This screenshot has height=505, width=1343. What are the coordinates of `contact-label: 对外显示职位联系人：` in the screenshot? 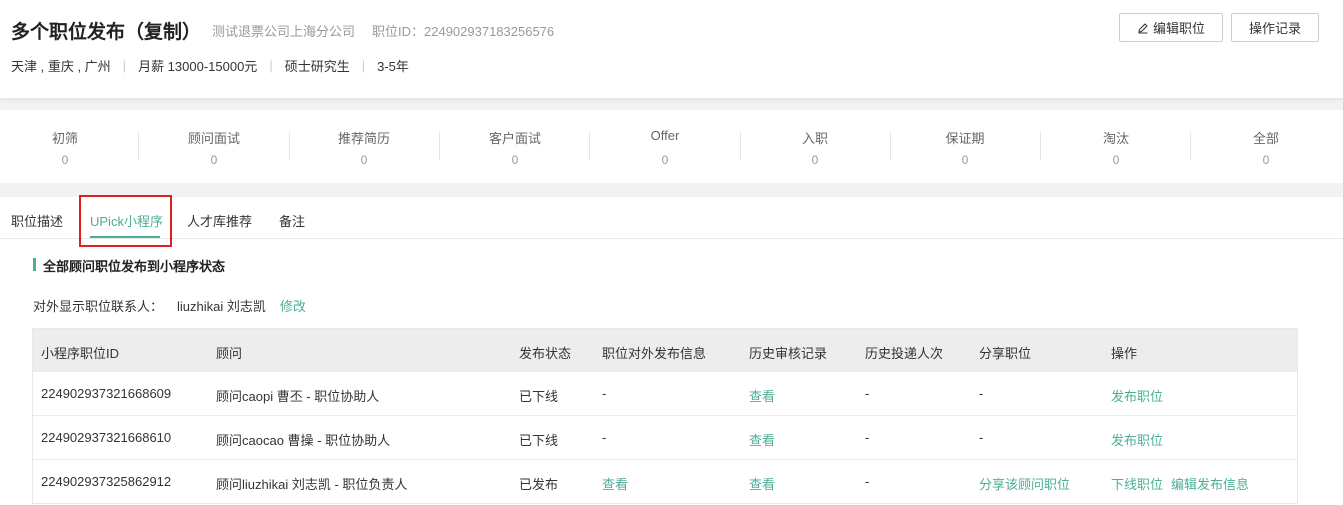 It's located at (98, 306).